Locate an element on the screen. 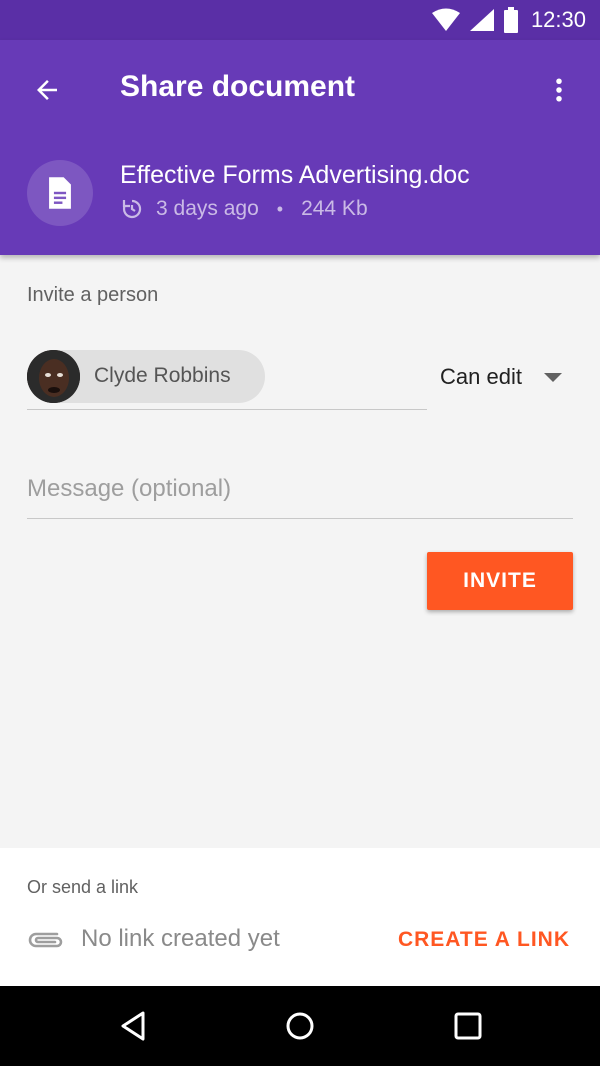 Image resolution: width=600 pixels, height=1066 pixels. recipient-chip: Clyde Robbins is located at coordinates (146, 376).